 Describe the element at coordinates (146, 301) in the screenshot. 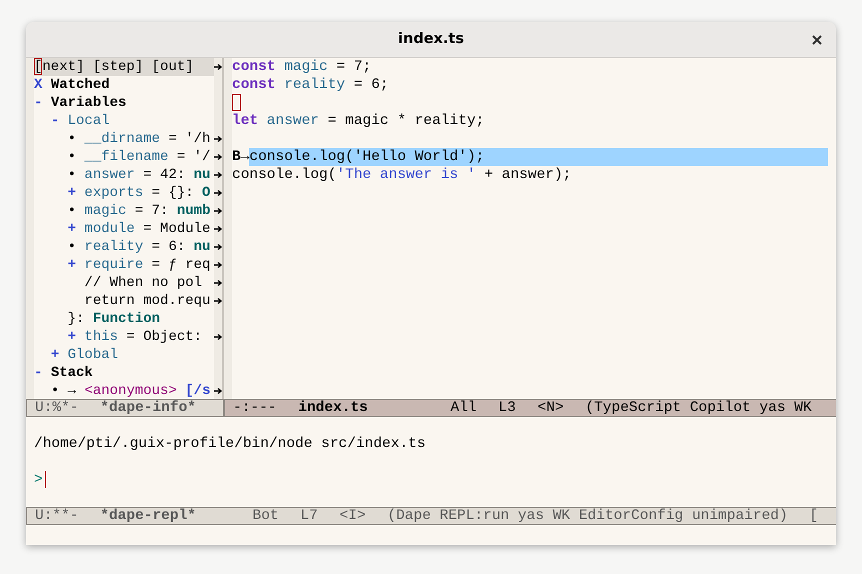

I see `value-text: return mod.requ` at that location.